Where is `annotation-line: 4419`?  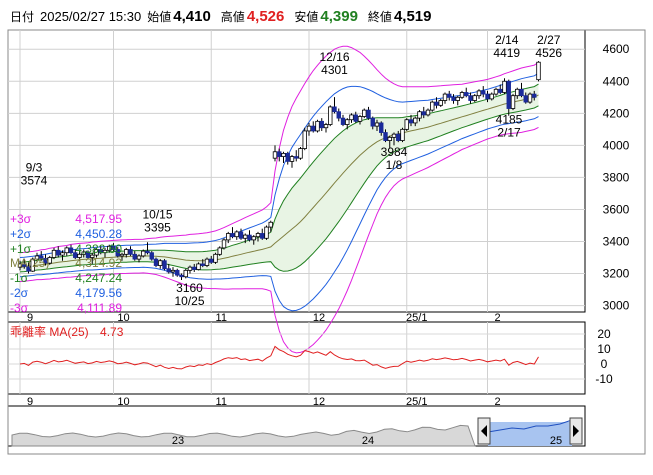
annotation-line: 4419 is located at coordinates (506, 53).